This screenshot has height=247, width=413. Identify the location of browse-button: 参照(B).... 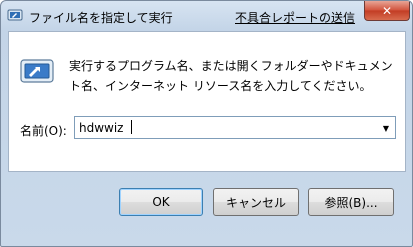
(351, 202).